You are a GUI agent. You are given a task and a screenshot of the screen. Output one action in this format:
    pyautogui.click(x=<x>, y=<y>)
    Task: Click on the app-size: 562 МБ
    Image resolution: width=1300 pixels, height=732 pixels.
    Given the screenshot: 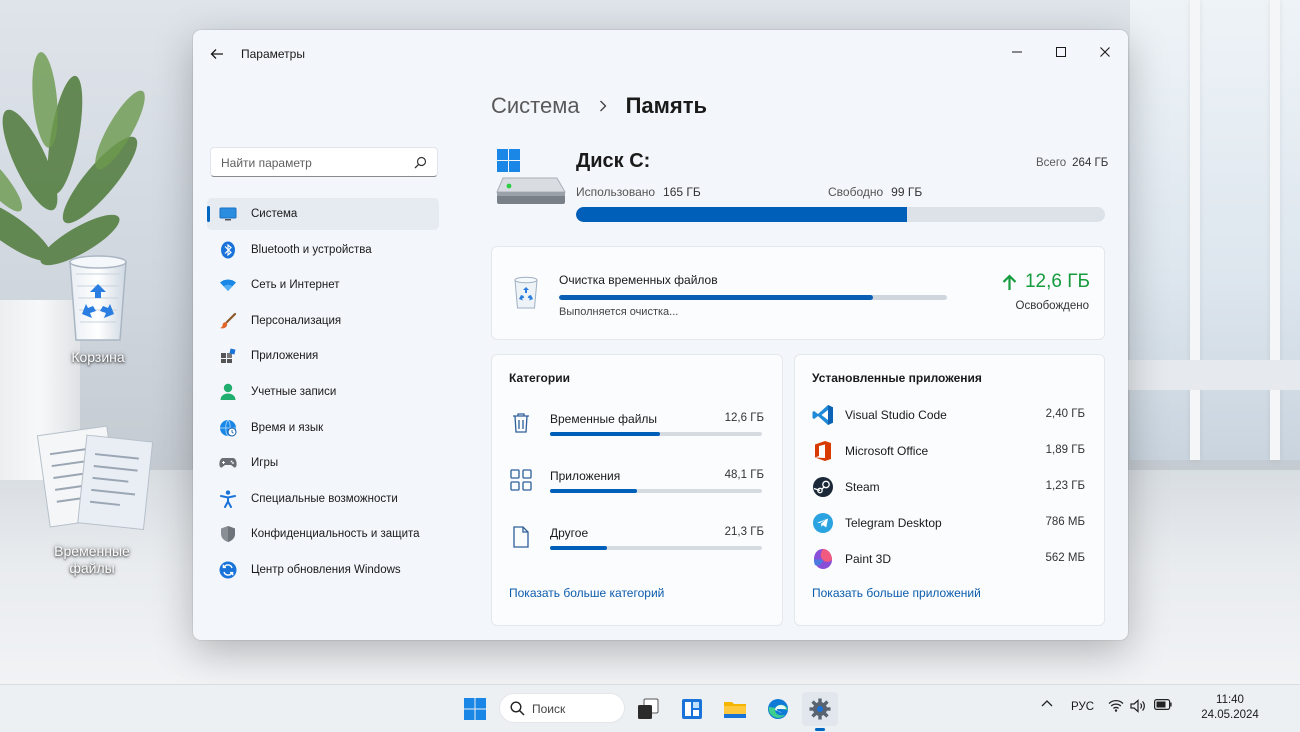 What is the action you would take?
    pyautogui.click(x=1065, y=558)
    